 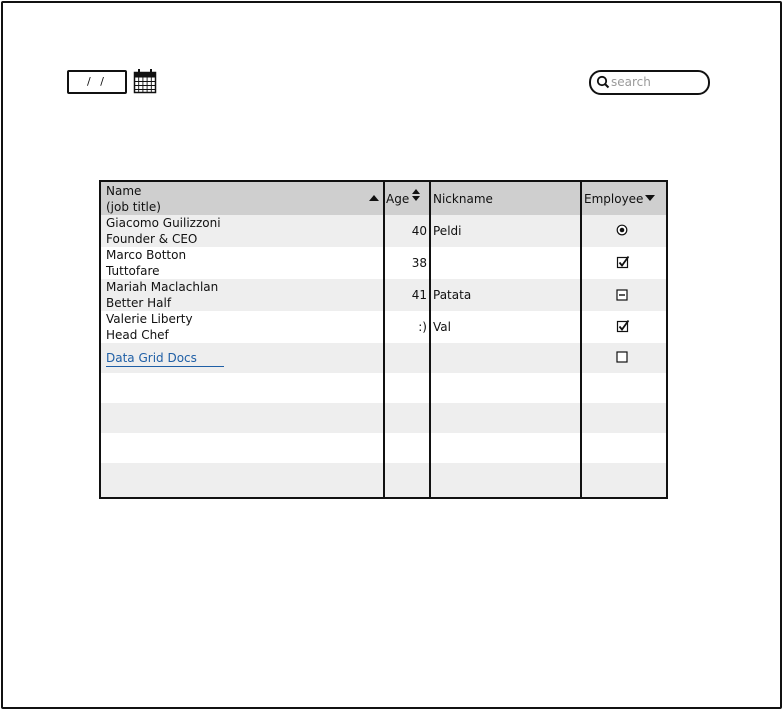 I want to click on header-name: Name (job title), so click(x=226, y=199).